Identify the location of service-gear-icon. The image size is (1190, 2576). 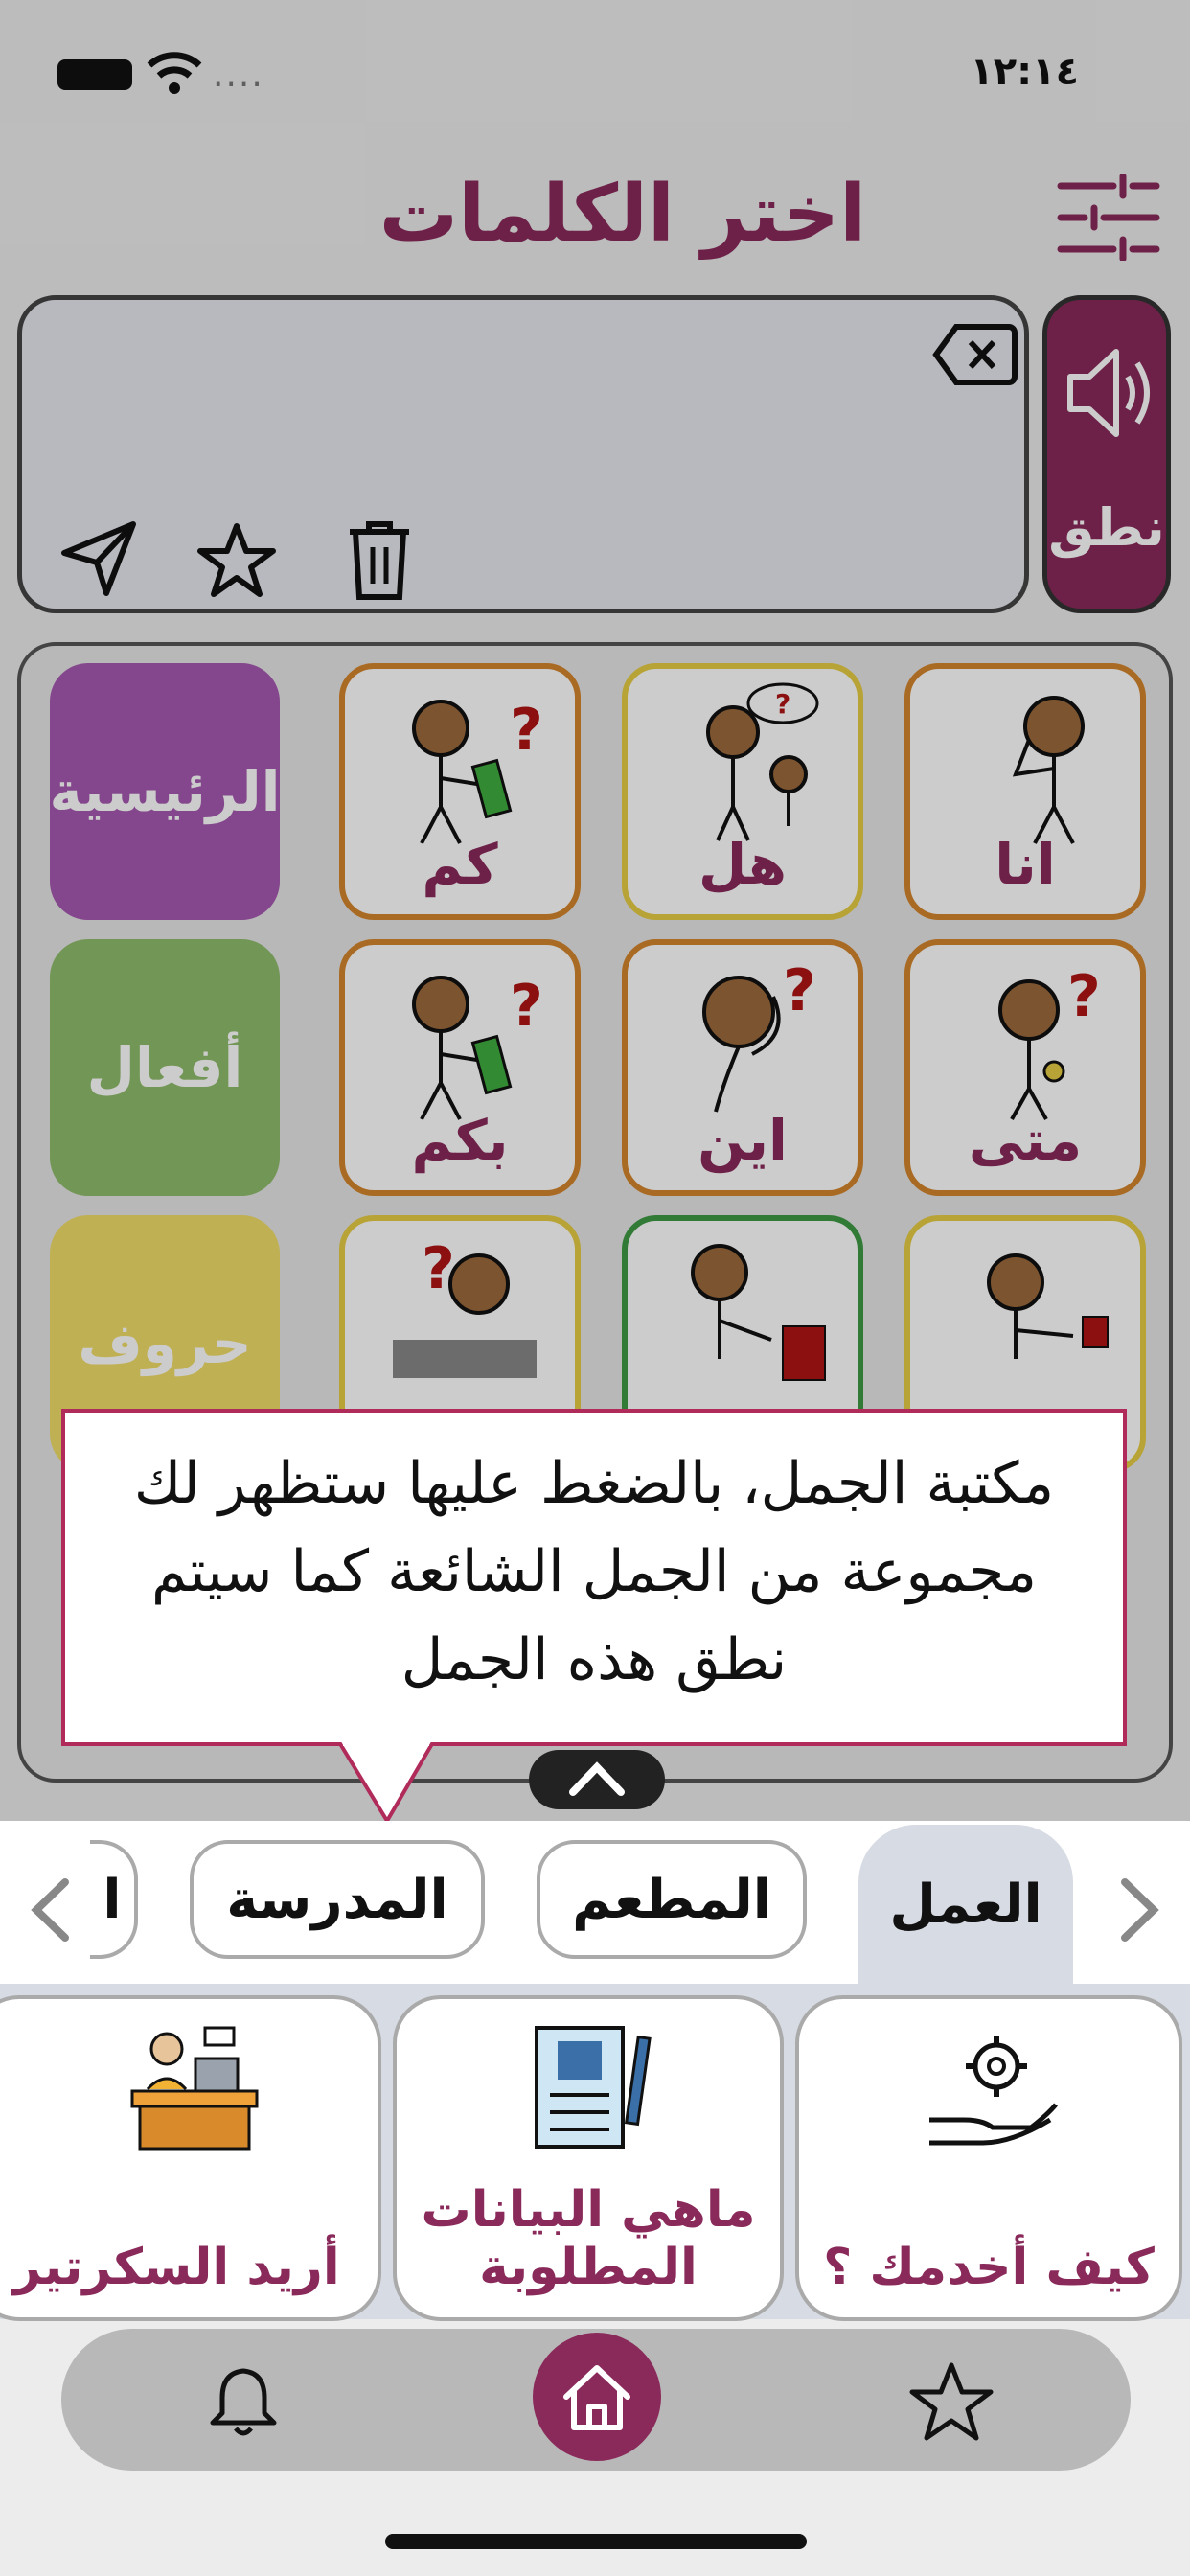
(994, 2091).